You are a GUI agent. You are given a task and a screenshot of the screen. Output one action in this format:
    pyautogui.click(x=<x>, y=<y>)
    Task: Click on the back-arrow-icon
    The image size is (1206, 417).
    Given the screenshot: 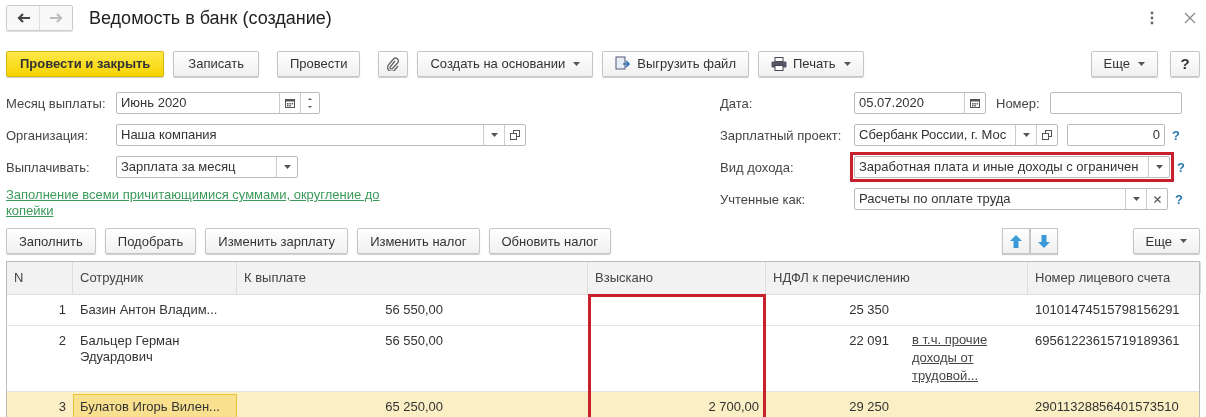 What is the action you would take?
    pyautogui.click(x=23, y=18)
    